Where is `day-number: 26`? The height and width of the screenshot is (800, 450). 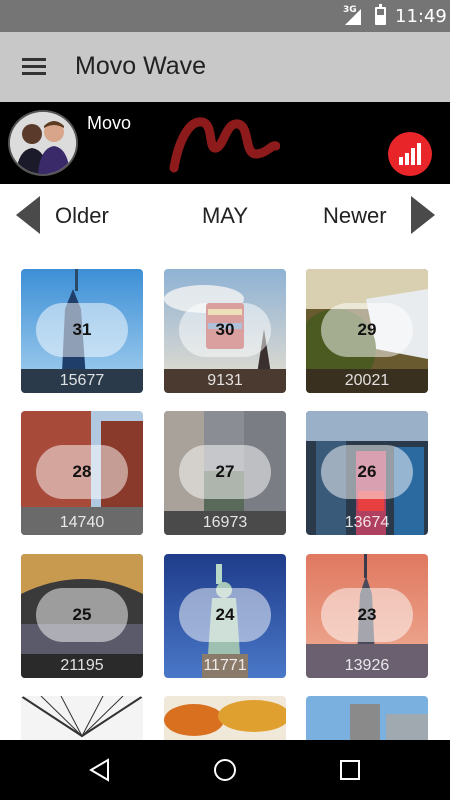
day-number: 26 is located at coordinates (367, 472).